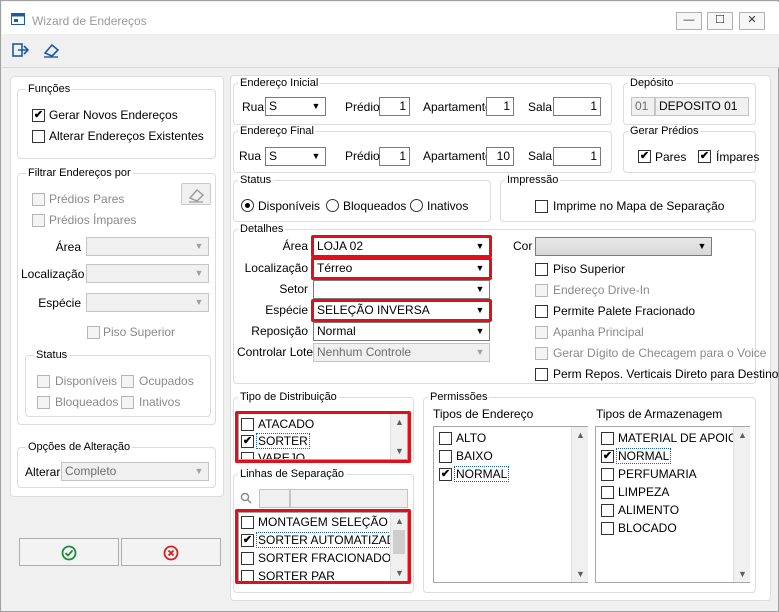 The height and width of the screenshot is (612, 779). What do you see at coordinates (21, 50) in the screenshot?
I see `exit-icon` at bounding box center [21, 50].